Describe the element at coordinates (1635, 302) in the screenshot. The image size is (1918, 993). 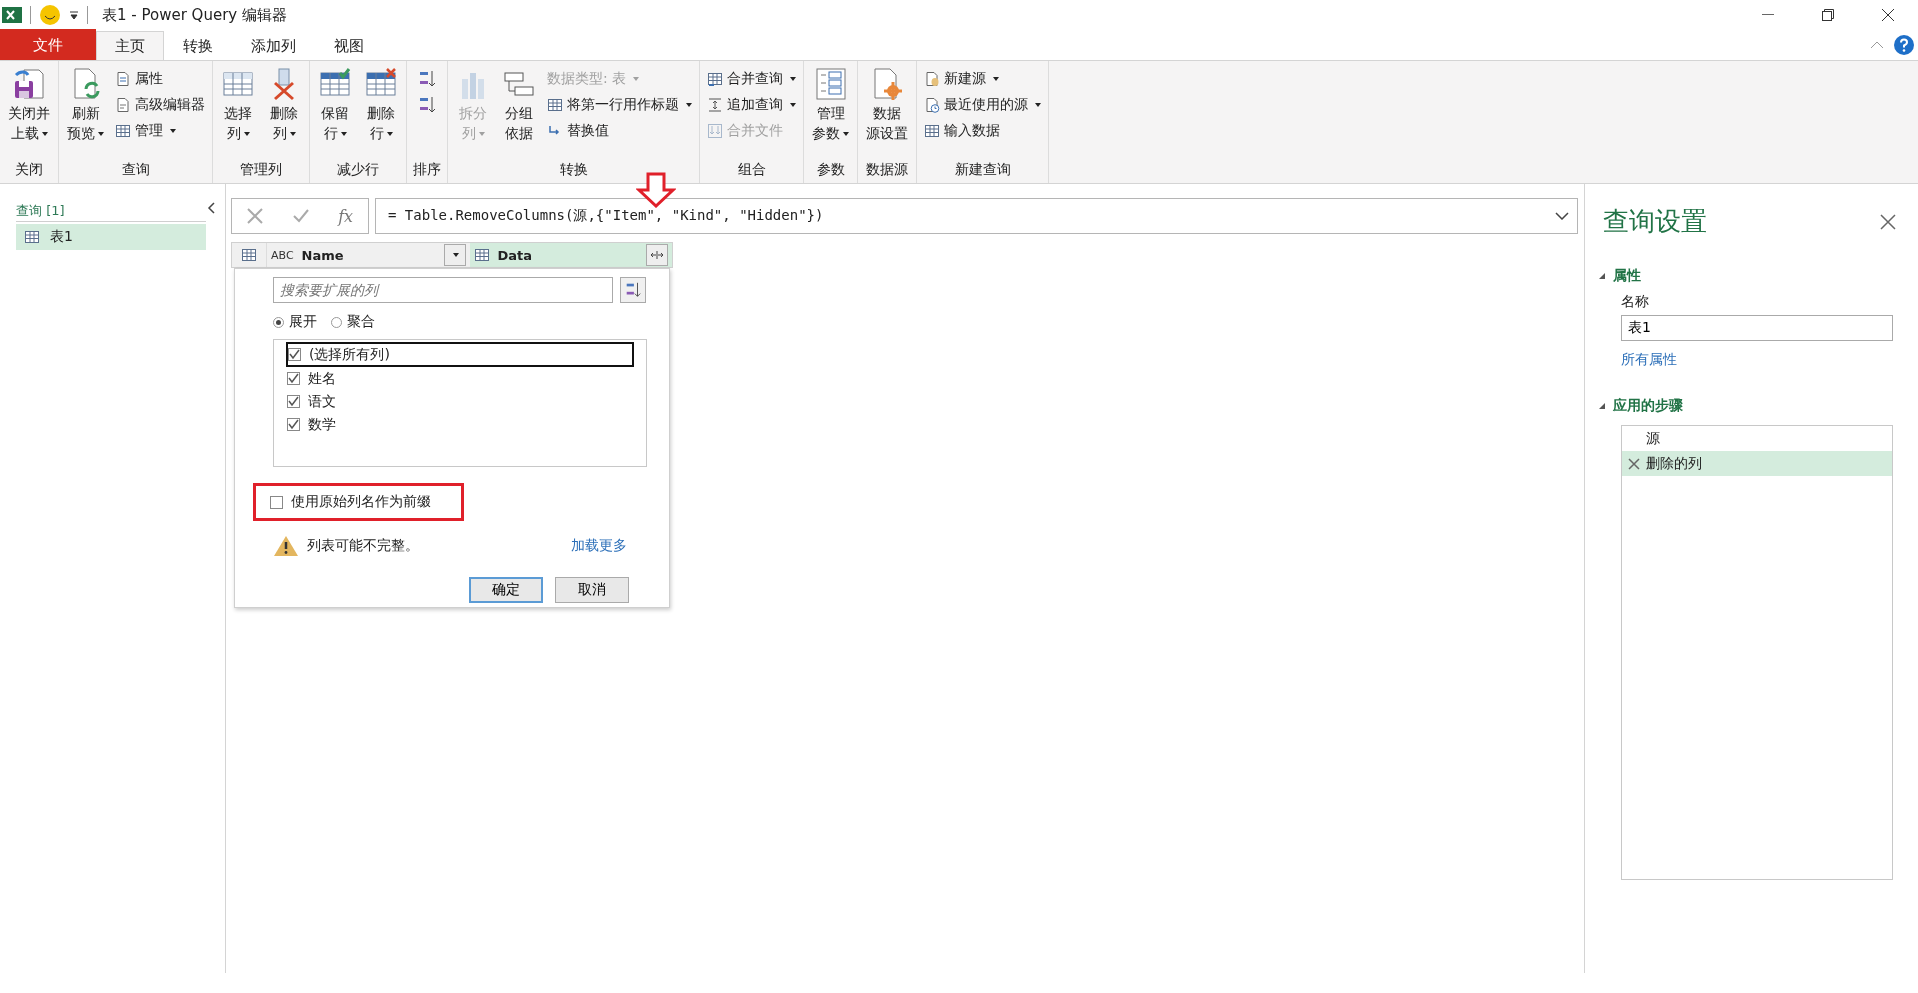
I see `name-label: 名称` at that location.